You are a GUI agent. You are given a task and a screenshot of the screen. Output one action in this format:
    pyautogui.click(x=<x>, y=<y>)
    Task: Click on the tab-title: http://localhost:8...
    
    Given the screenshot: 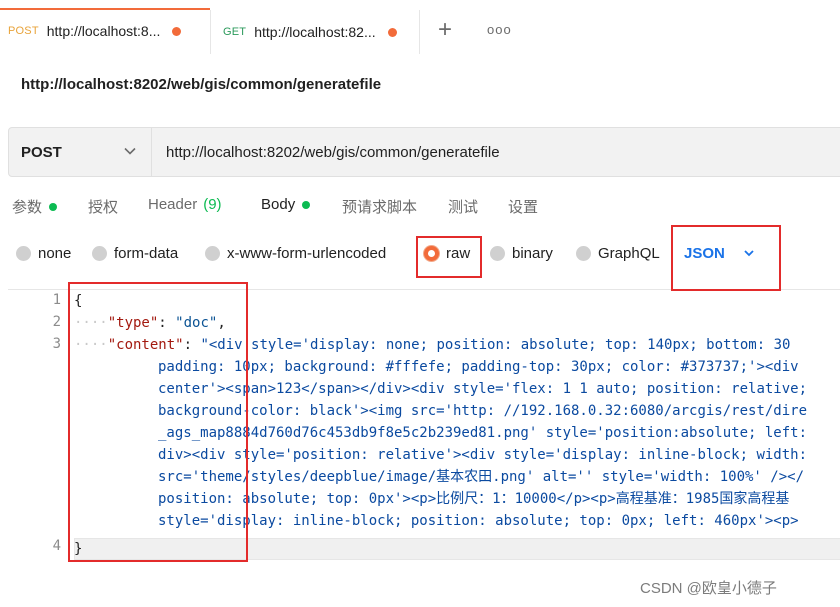 What is the action you would take?
    pyautogui.click(x=103, y=31)
    